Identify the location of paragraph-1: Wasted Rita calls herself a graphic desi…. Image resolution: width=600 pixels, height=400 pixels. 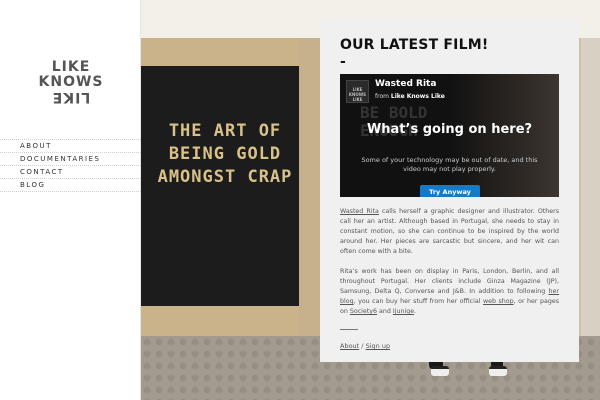
(449, 232).